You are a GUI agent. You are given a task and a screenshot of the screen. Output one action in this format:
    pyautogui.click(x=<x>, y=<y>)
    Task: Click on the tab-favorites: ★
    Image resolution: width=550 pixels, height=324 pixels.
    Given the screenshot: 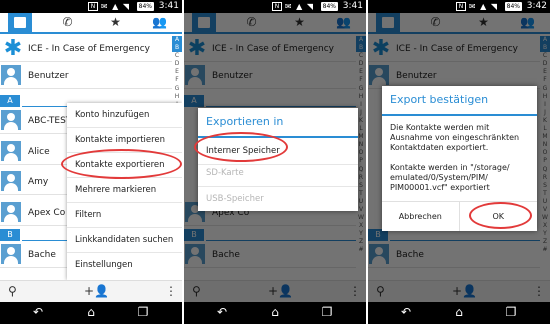 What is the action you would take?
    pyautogui.click(x=115, y=22)
    